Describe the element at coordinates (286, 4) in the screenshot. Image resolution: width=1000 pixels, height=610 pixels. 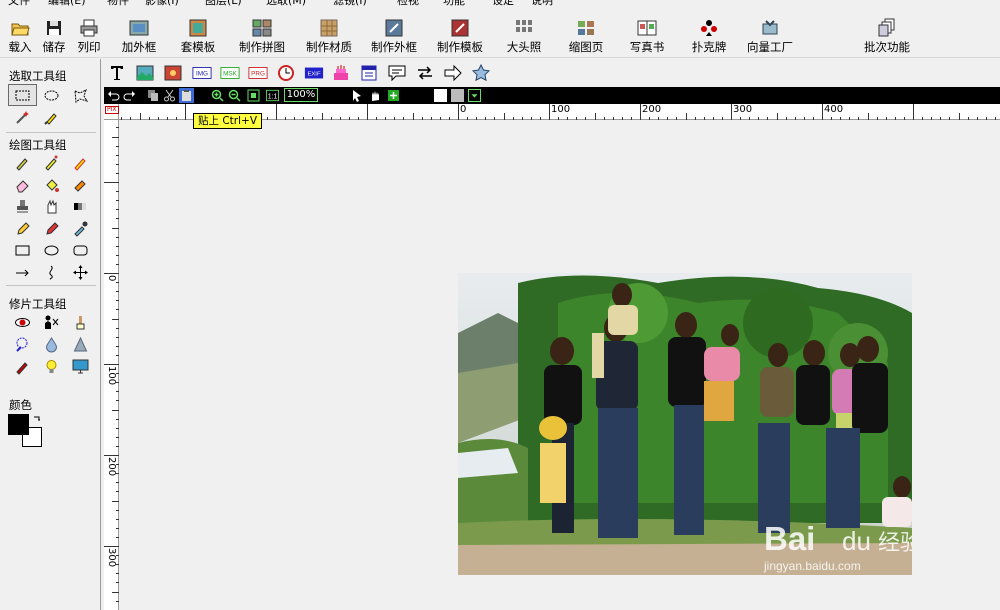
I see `menu-select: 选取(M)` at that location.